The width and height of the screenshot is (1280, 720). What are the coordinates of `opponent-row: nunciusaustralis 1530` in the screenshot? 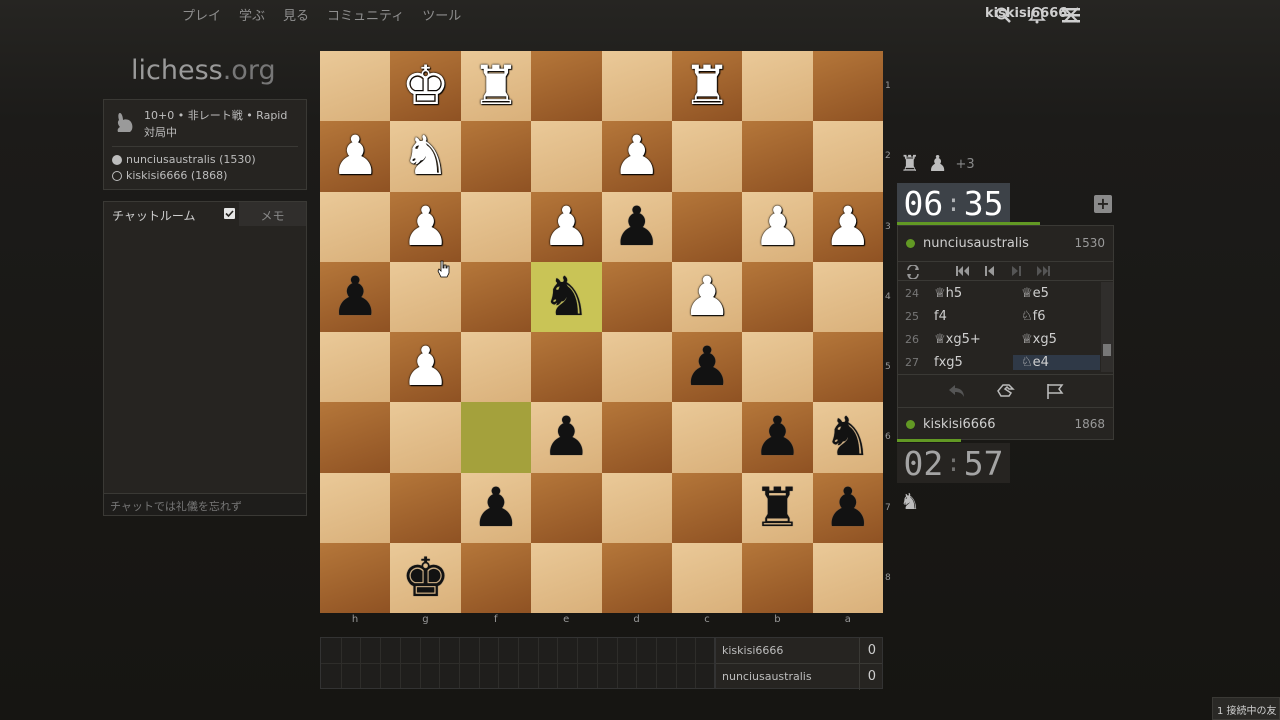 It's located at (1005, 243).